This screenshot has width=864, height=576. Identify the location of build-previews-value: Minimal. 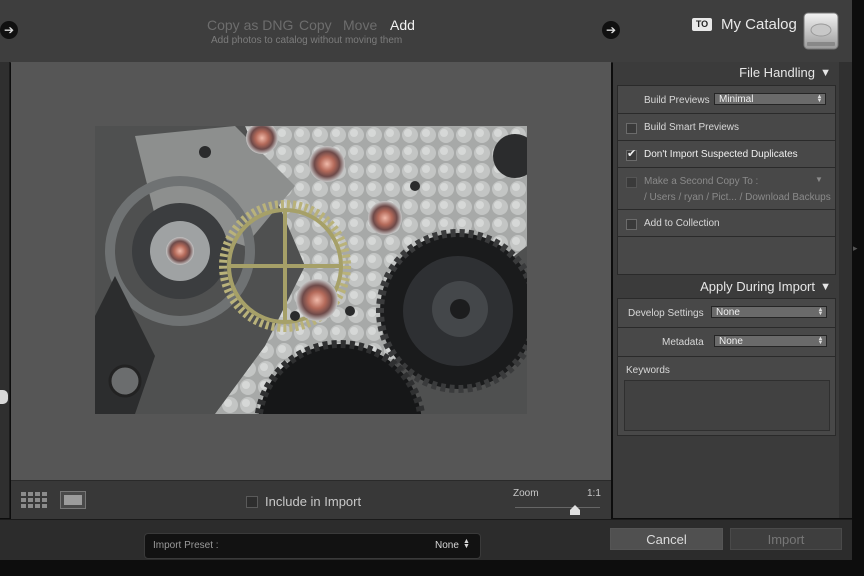
(736, 99).